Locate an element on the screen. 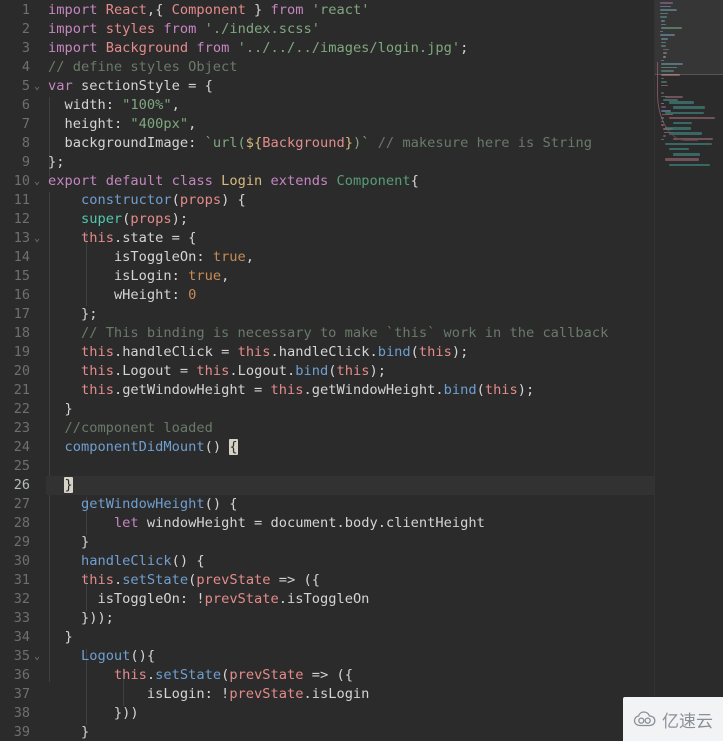  line-number: 37 is located at coordinates (21, 694).